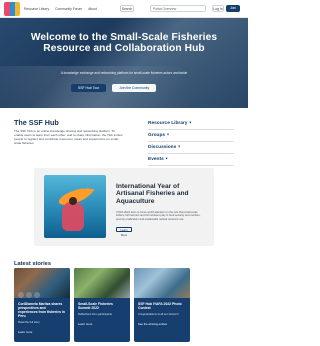 The width and height of the screenshot is (320, 346). What do you see at coordinates (152, 324) in the screenshot?
I see `story-learn-more-link: See the winning entries` at bounding box center [152, 324].